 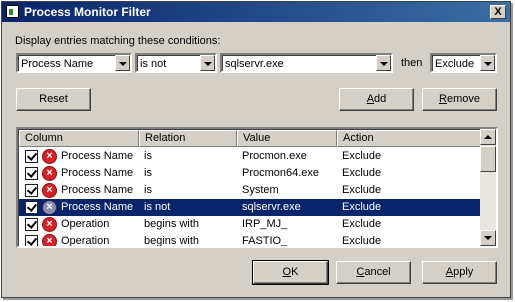 I want to click on window-title: Process Monitor Filter, so click(x=87, y=12).